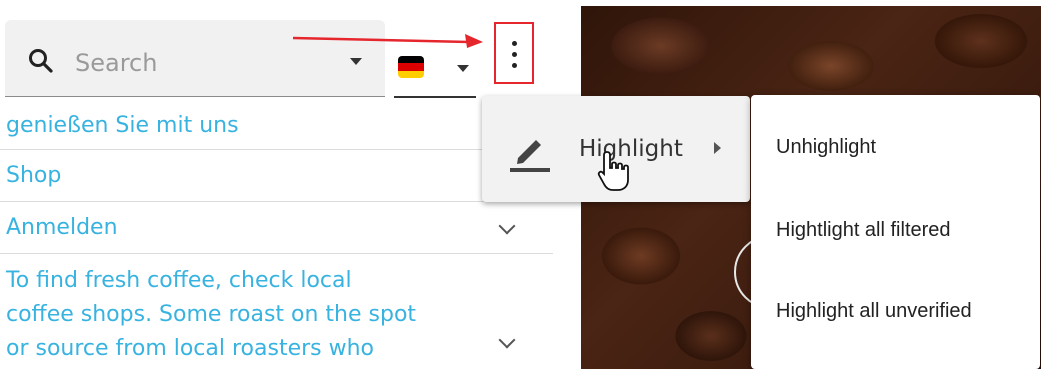  Describe the element at coordinates (34, 175) in the screenshot. I see `list-item-text: Shop` at that location.